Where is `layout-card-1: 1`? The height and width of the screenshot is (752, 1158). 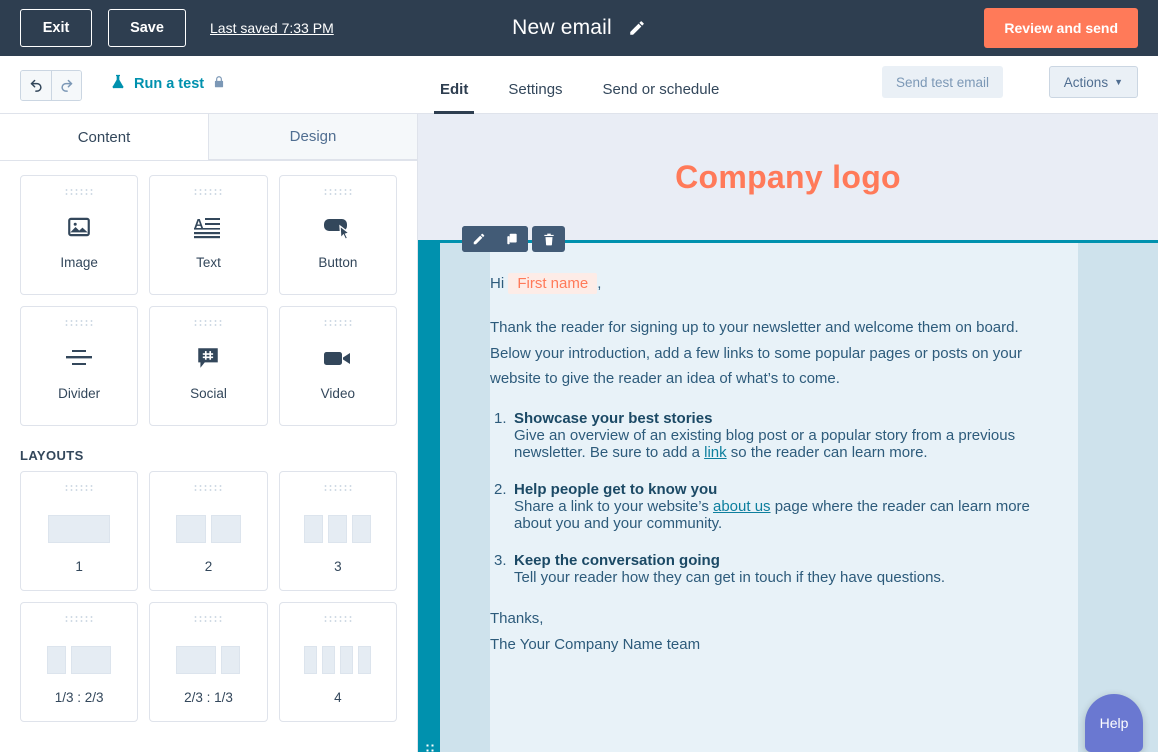
layout-card-1: 1 is located at coordinates (79, 531).